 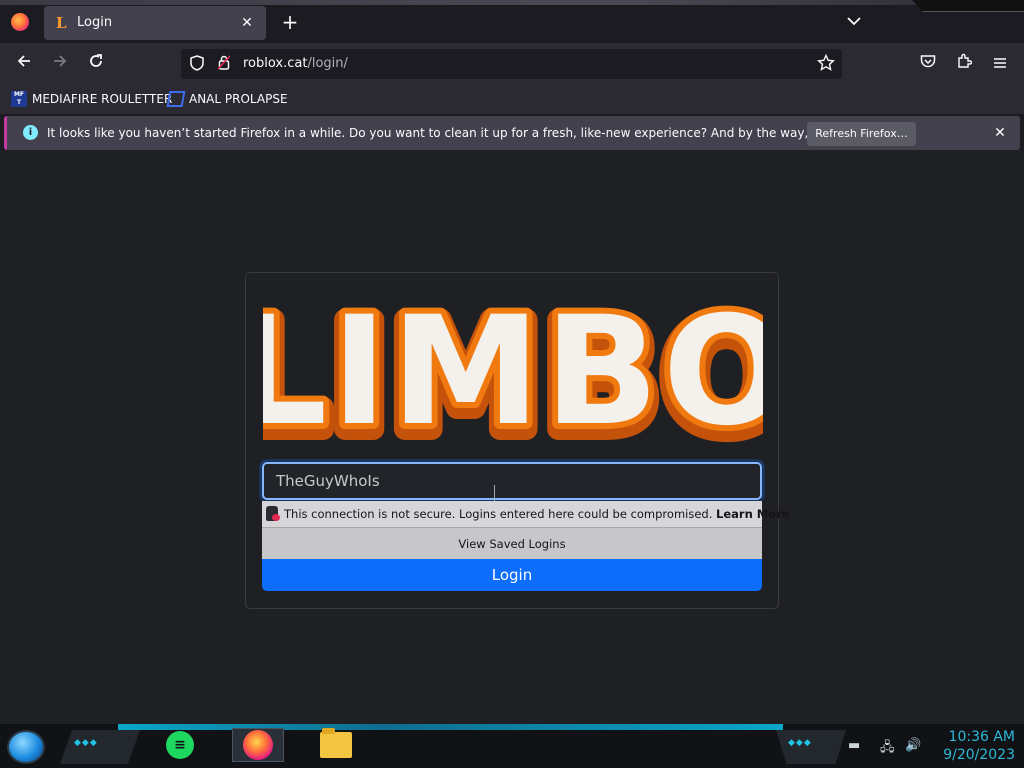 I want to click on list-all-tabs-button, so click(x=854, y=22).